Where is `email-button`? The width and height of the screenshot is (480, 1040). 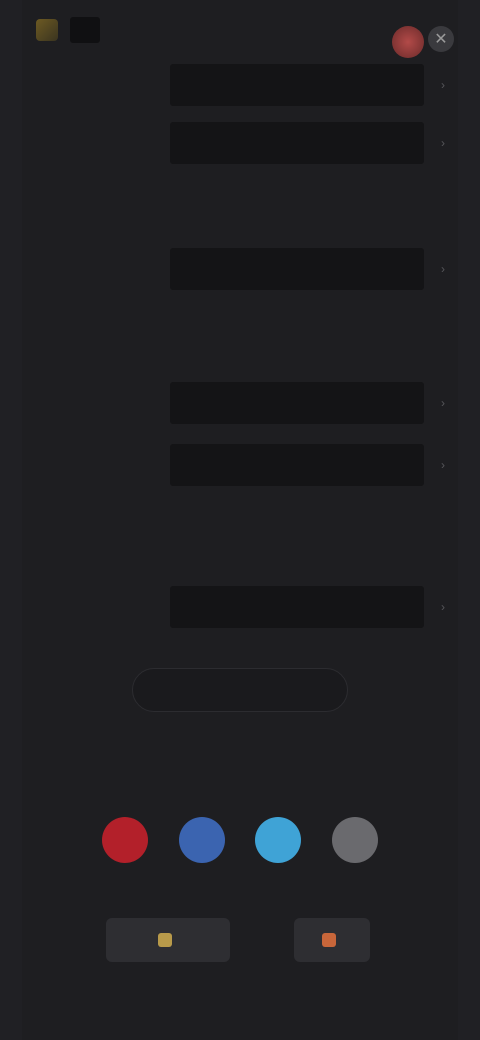 email-button is located at coordinates (354, 840).